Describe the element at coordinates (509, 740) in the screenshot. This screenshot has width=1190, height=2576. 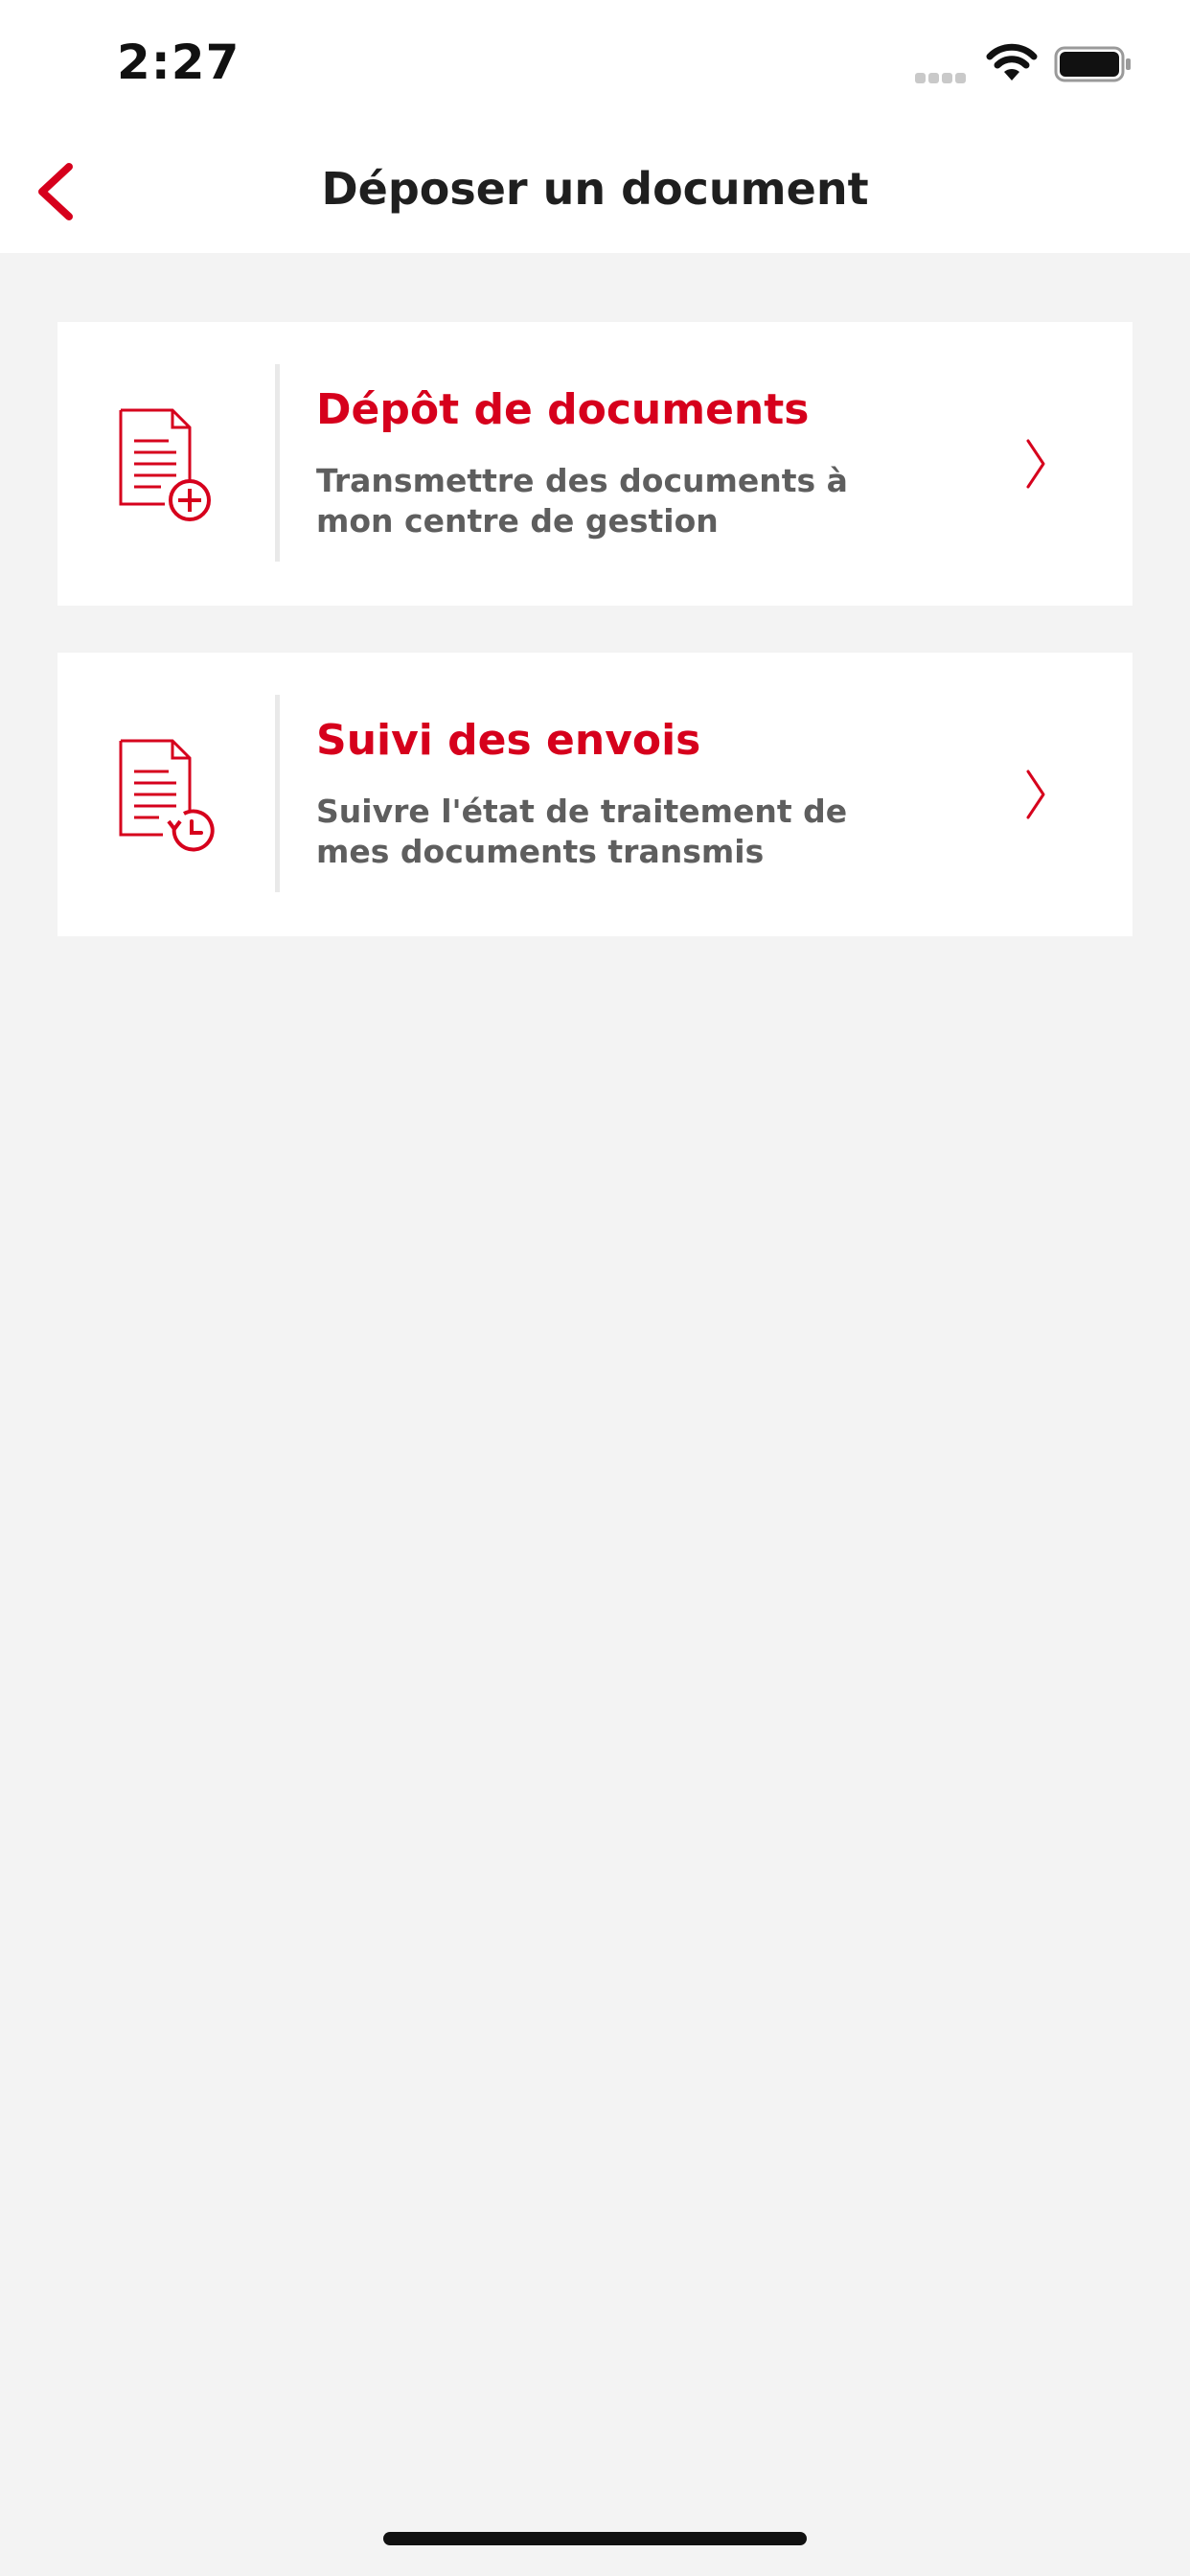
I see `menu-item-title: Suivi des envois` at that location.